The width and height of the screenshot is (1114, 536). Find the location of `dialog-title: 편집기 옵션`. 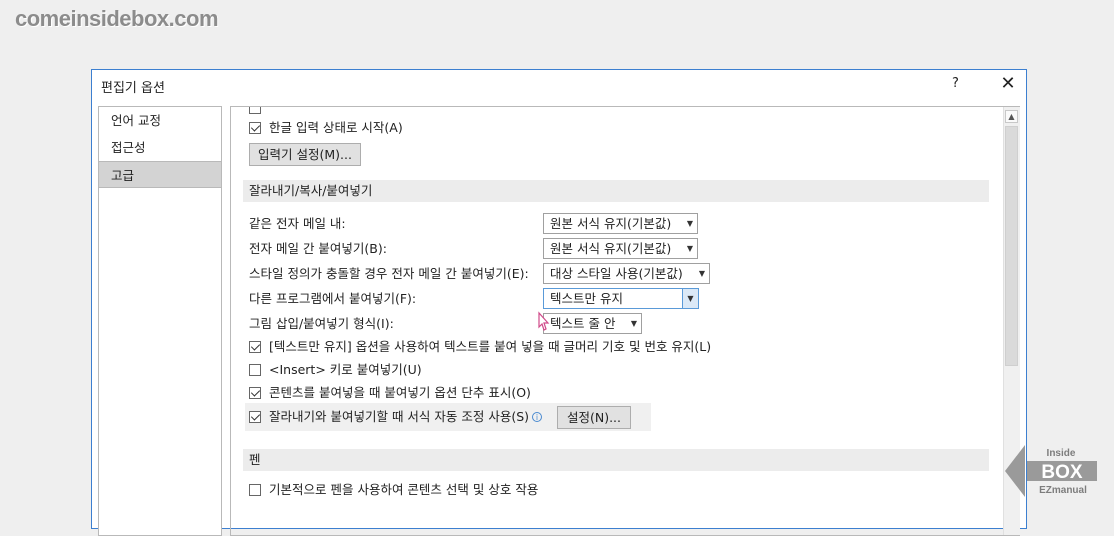

dialog-title: 편집기 옵션 is located at coordinates (133, 88).